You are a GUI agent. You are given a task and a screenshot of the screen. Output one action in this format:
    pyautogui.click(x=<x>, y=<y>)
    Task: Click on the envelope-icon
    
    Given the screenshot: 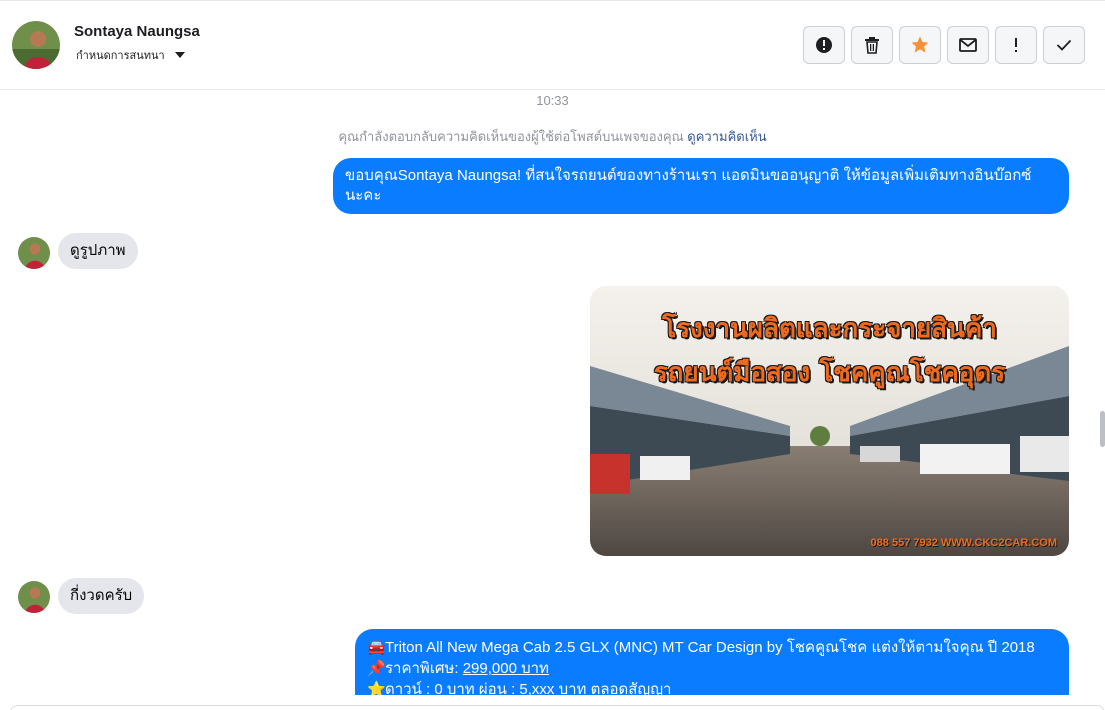 What is the action you would take?
    pyautogui.click(x=968, y=45)
    